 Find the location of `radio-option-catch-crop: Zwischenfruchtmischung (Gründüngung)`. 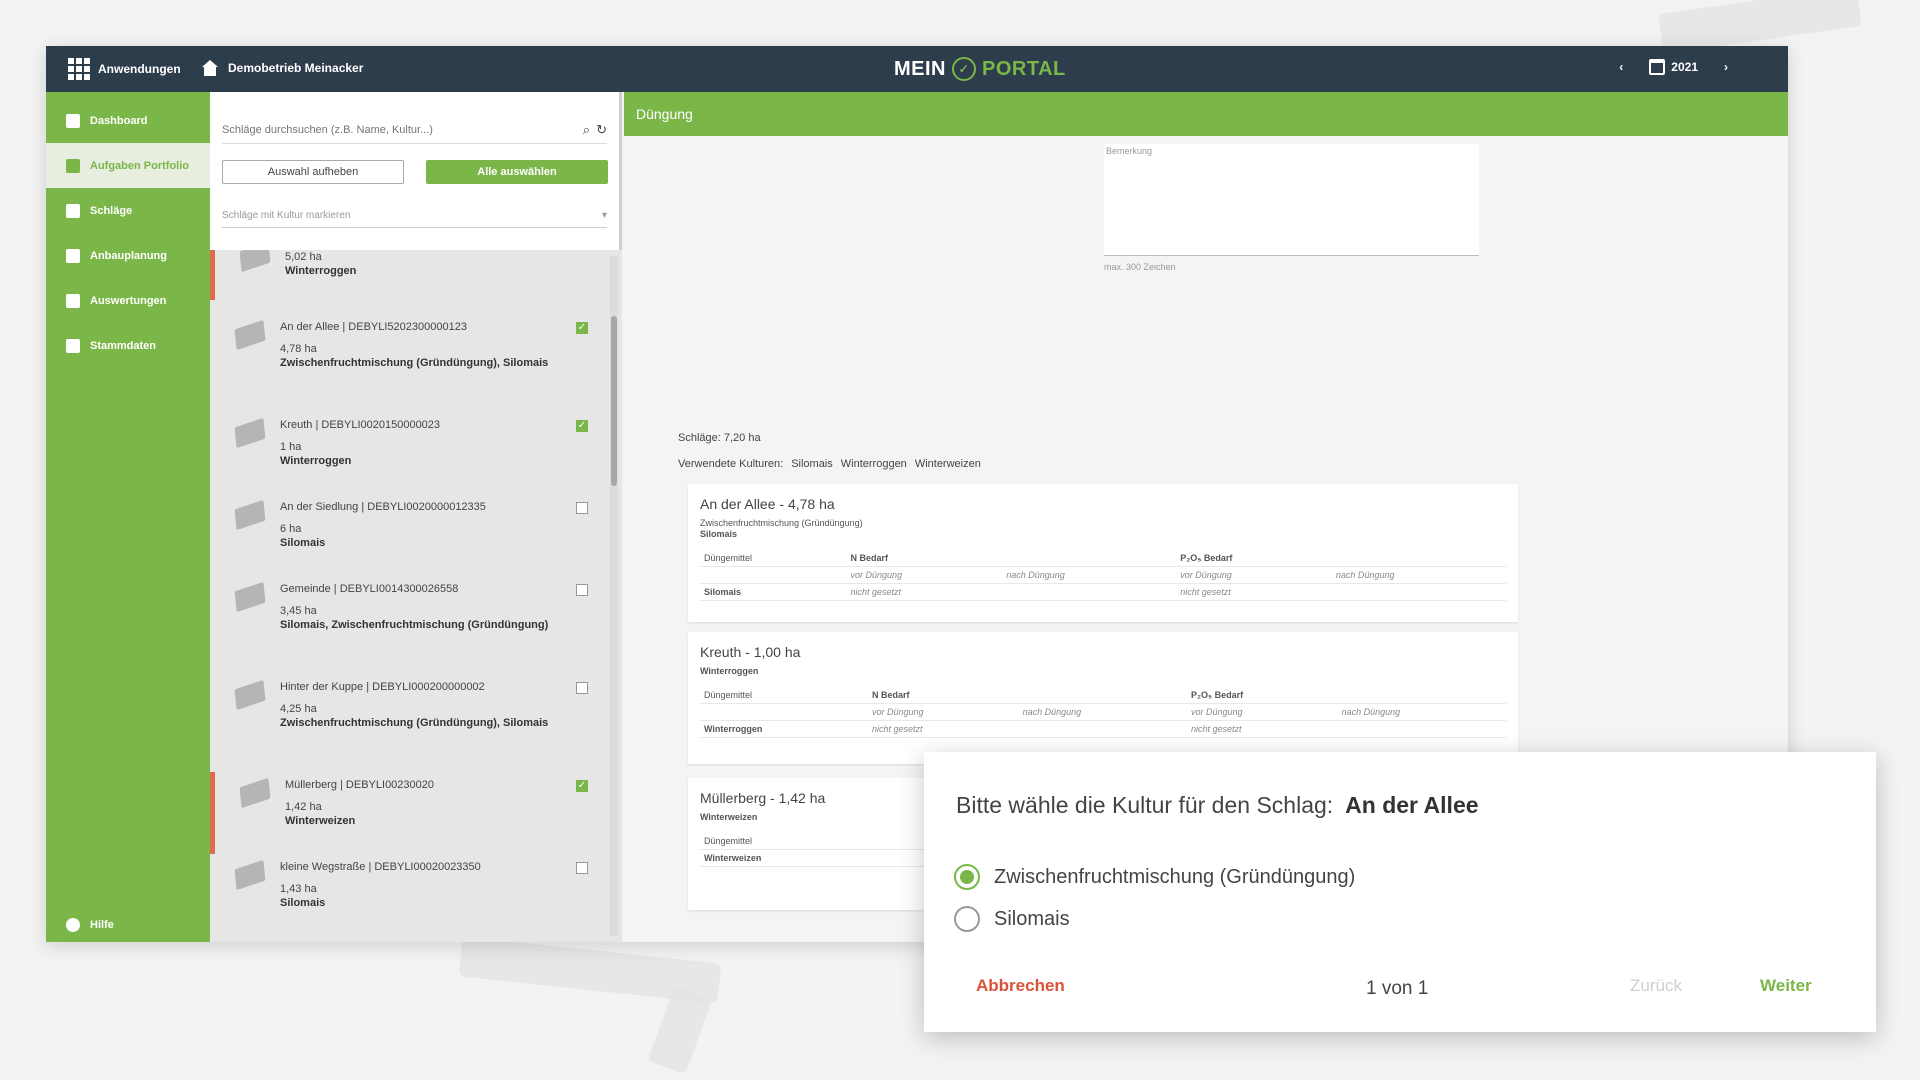

radio-option-catch-crop: Zwischenfruchtmischung (Gründüngung) is located at coordinates (1154, 877).